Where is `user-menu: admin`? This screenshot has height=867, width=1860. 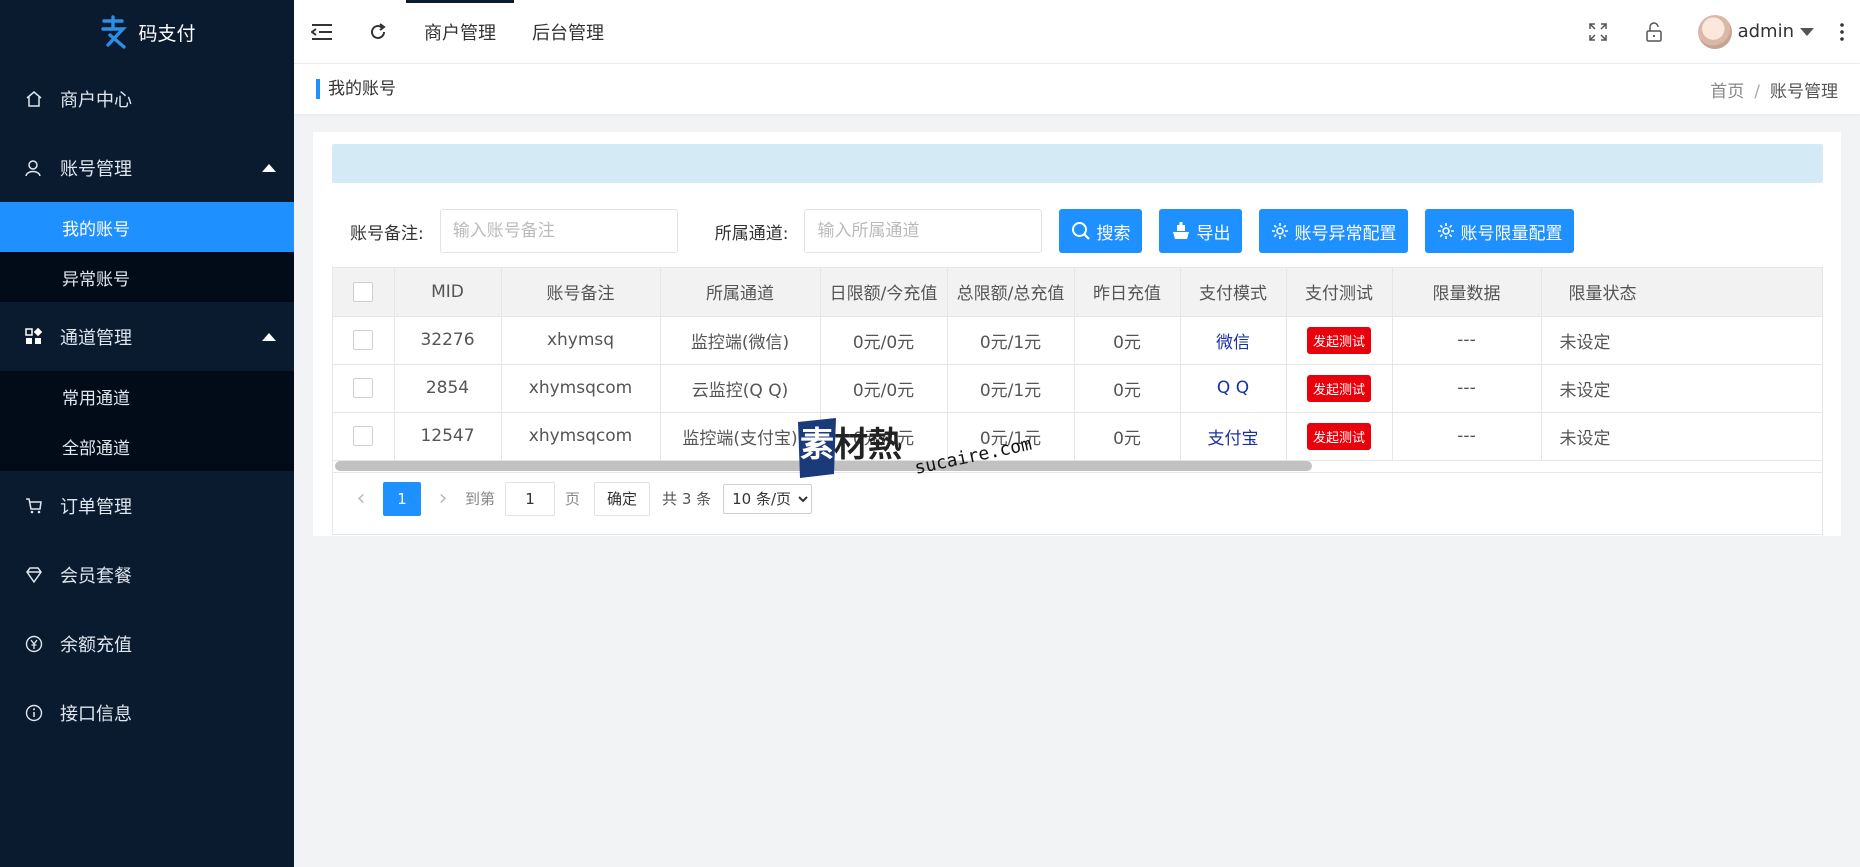
user-menu: admin is located at coordinates (1753, 31).